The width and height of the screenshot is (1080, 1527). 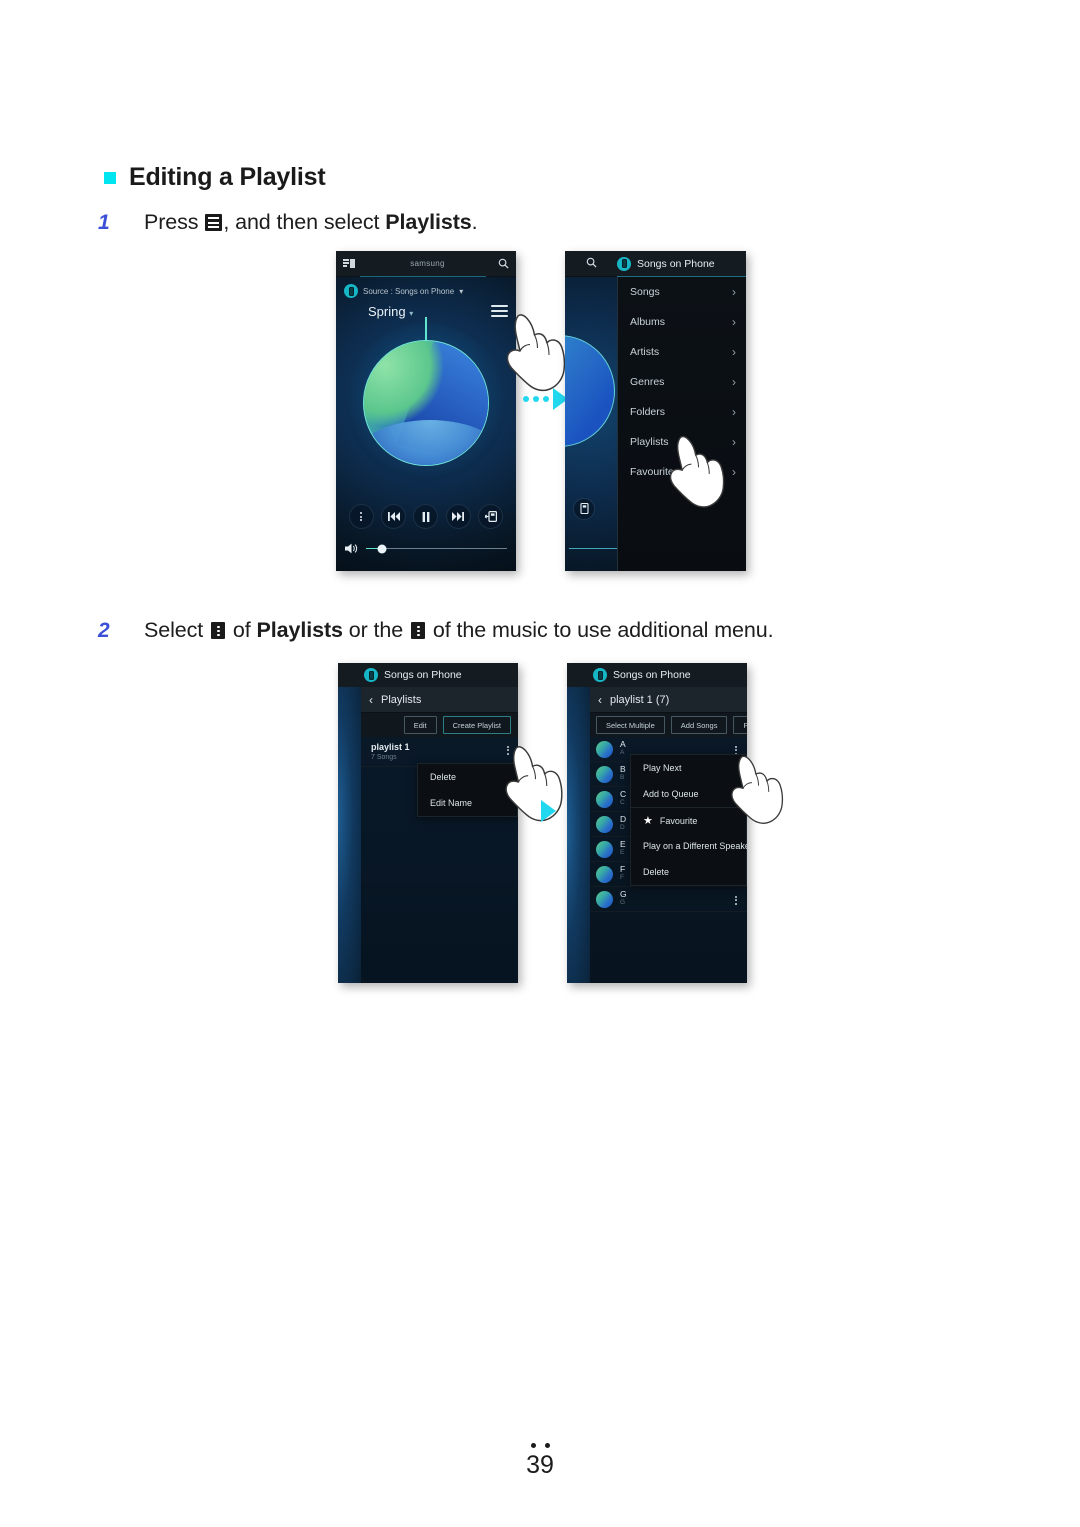 What do you see at coordinates (623, 794) in the screenshot?
I see `song-title: C` at bounding box center [623, 794].